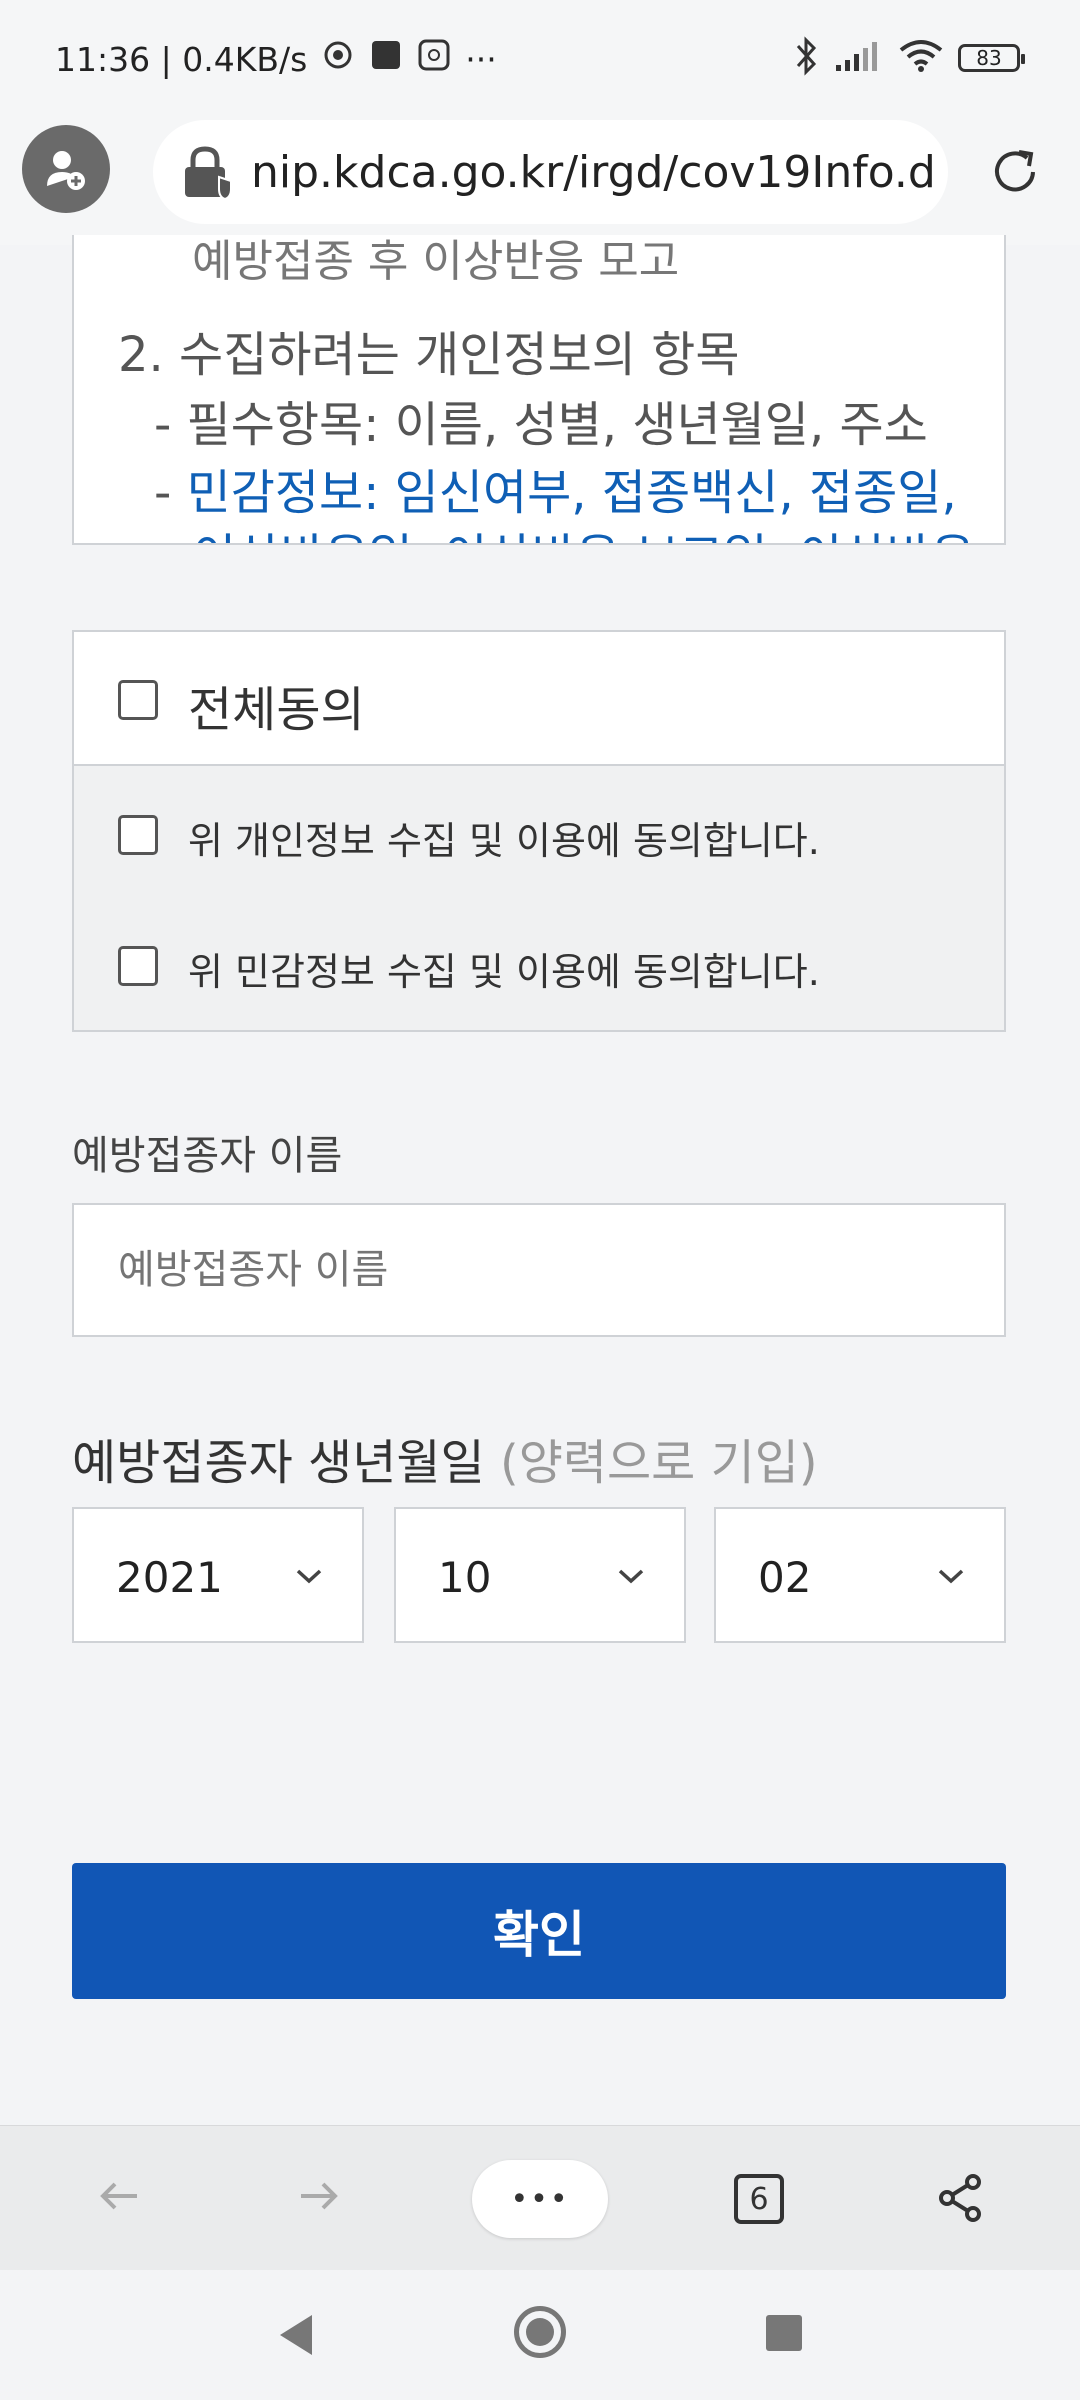  Describe the element at coordinates (541, 425) in the screenshot. I see `info-required-items: - 필수항목: 이름, 성별, 생년월일, 주소` at that location.